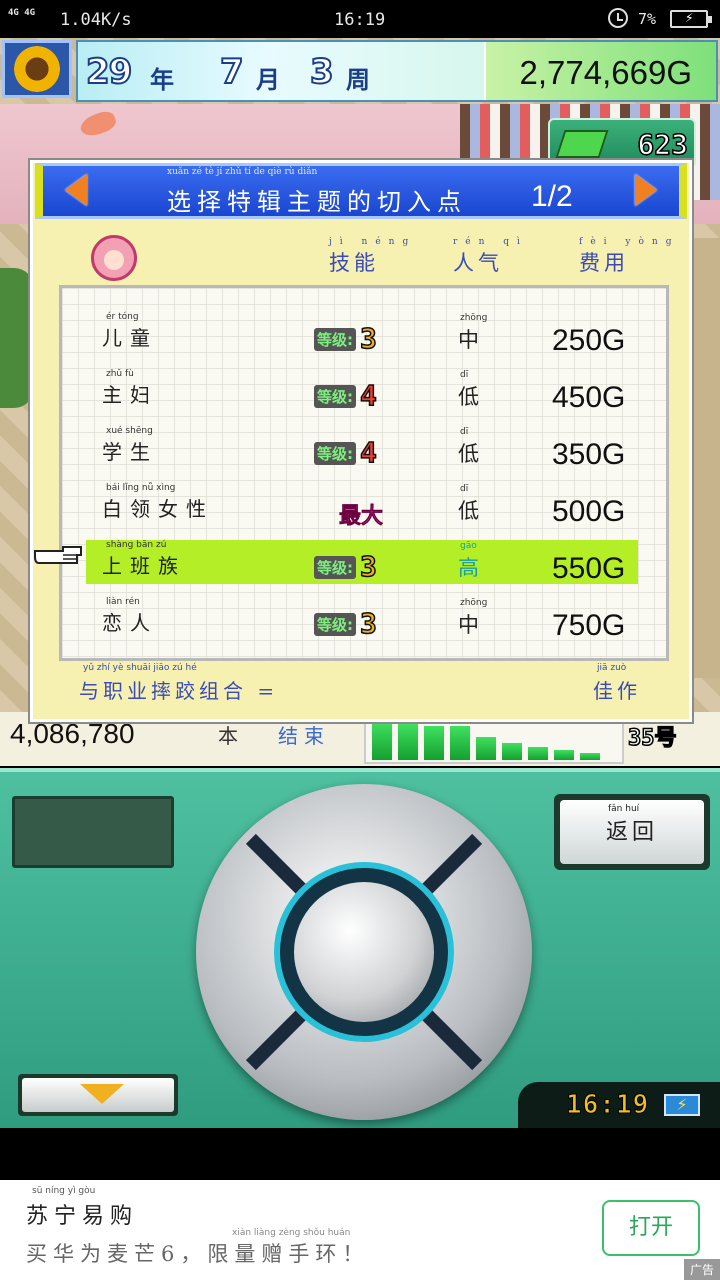  Describe the element at coordinates (304, 736) in the screenshot. I see `status-end: 结束` at that location.